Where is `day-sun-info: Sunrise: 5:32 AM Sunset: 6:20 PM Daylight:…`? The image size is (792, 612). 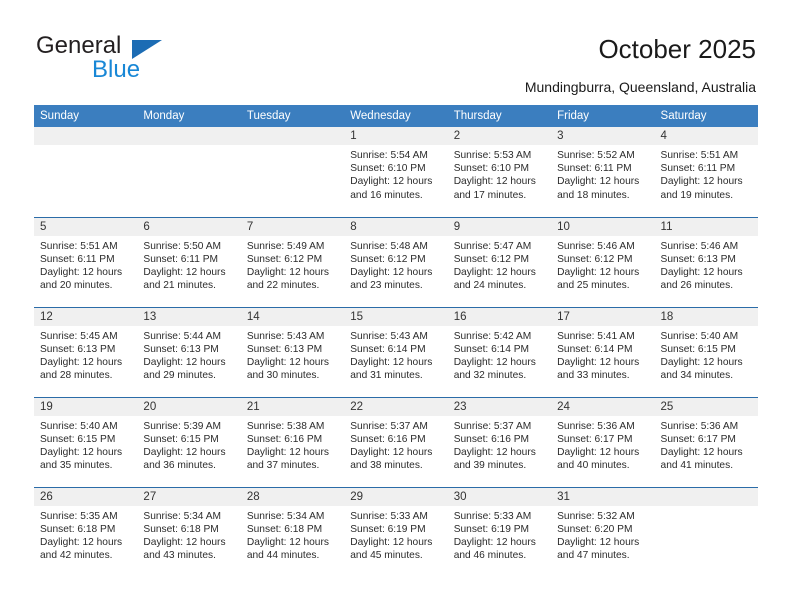 day-sun-info: Sunrise: 5:32 AM Sunset: 6:20 PM Daylight:… is located at coordinates (602, 534).